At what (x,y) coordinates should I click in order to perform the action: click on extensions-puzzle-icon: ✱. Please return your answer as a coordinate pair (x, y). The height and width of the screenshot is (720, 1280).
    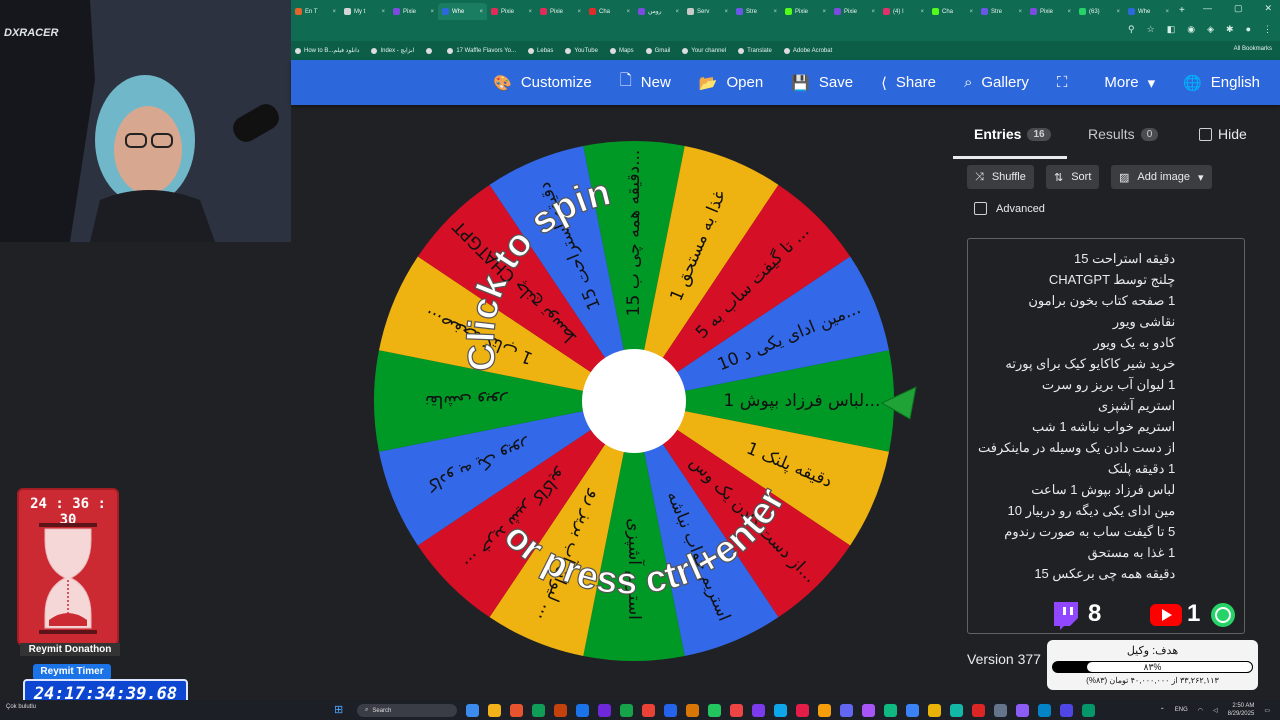
    Looking at the image, I should click on (1230, 29).